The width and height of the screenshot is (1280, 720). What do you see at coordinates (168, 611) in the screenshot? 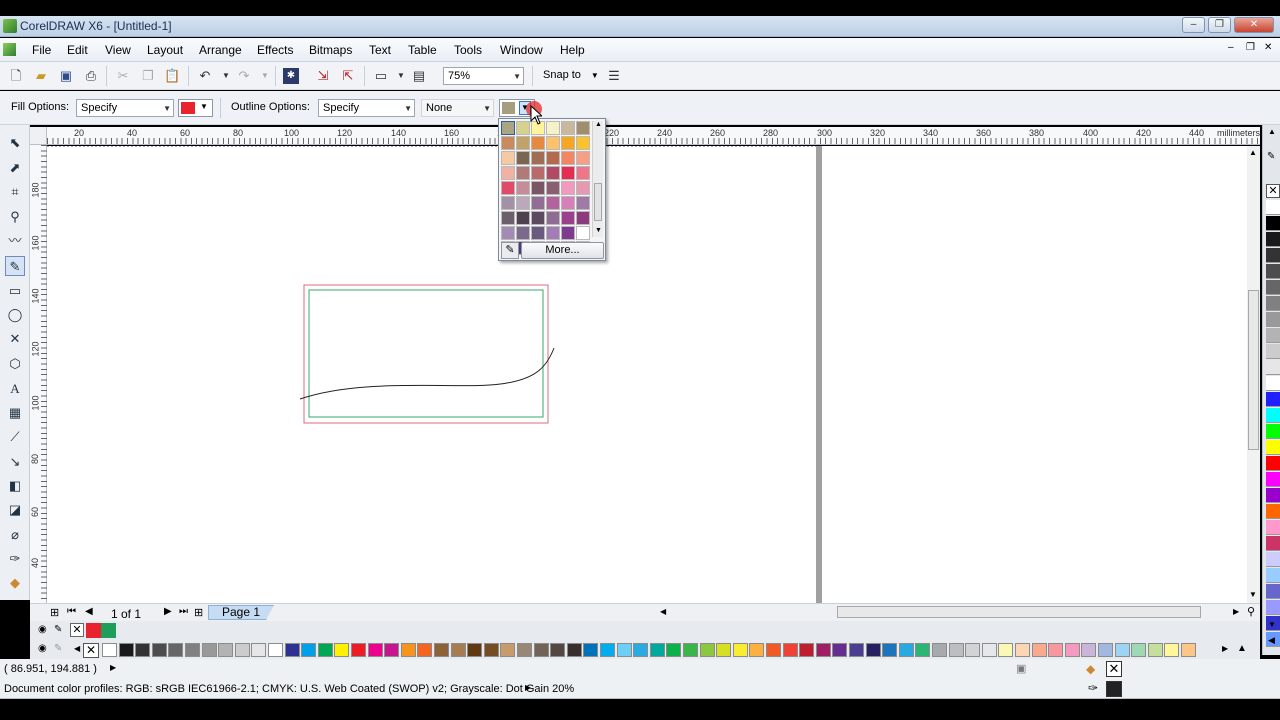
I see `next-page-icon: ▶` at bounding box center [168, 611].